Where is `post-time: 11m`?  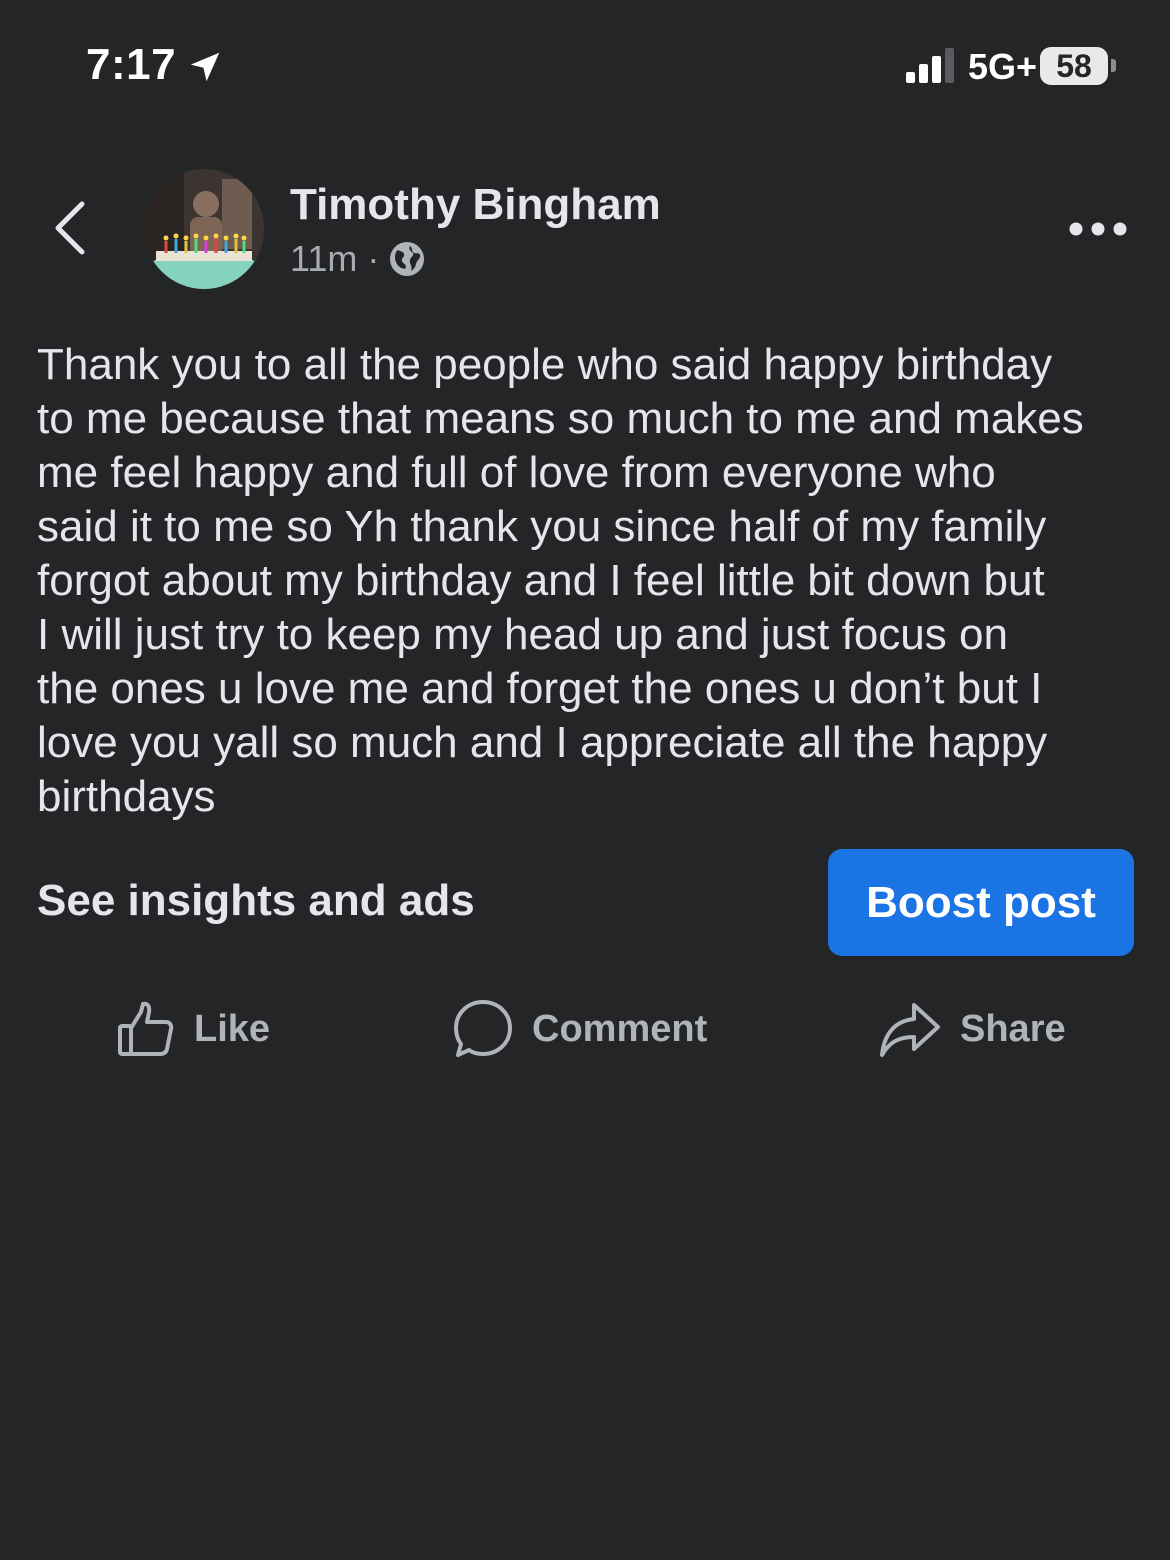
post-time: 11m is located at coordinates (324, 258).